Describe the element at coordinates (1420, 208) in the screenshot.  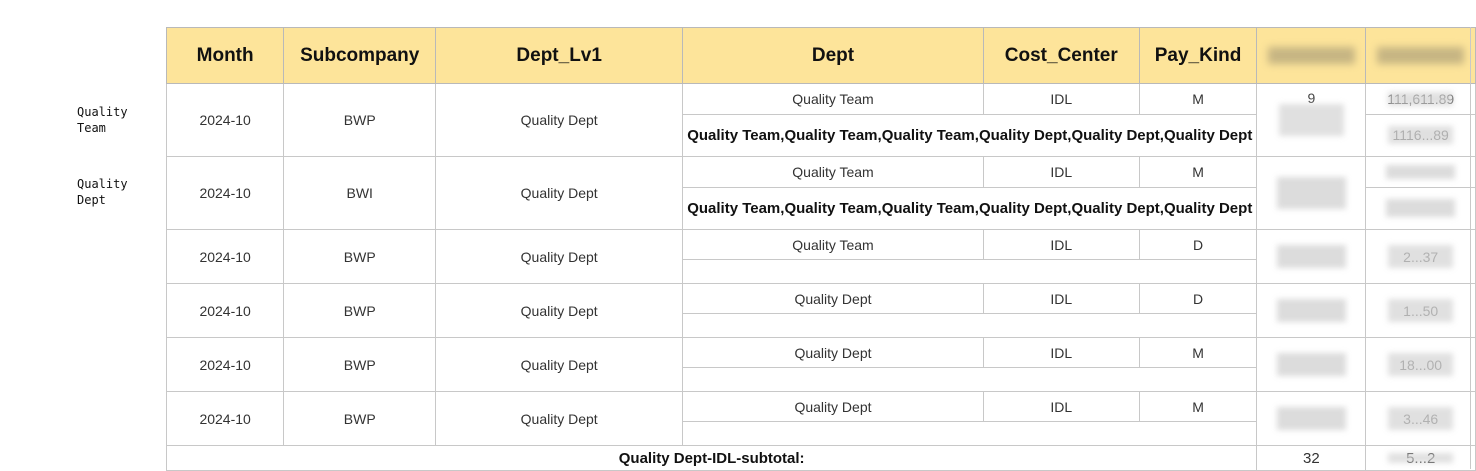
I see `cell-amount-detail` at that location.